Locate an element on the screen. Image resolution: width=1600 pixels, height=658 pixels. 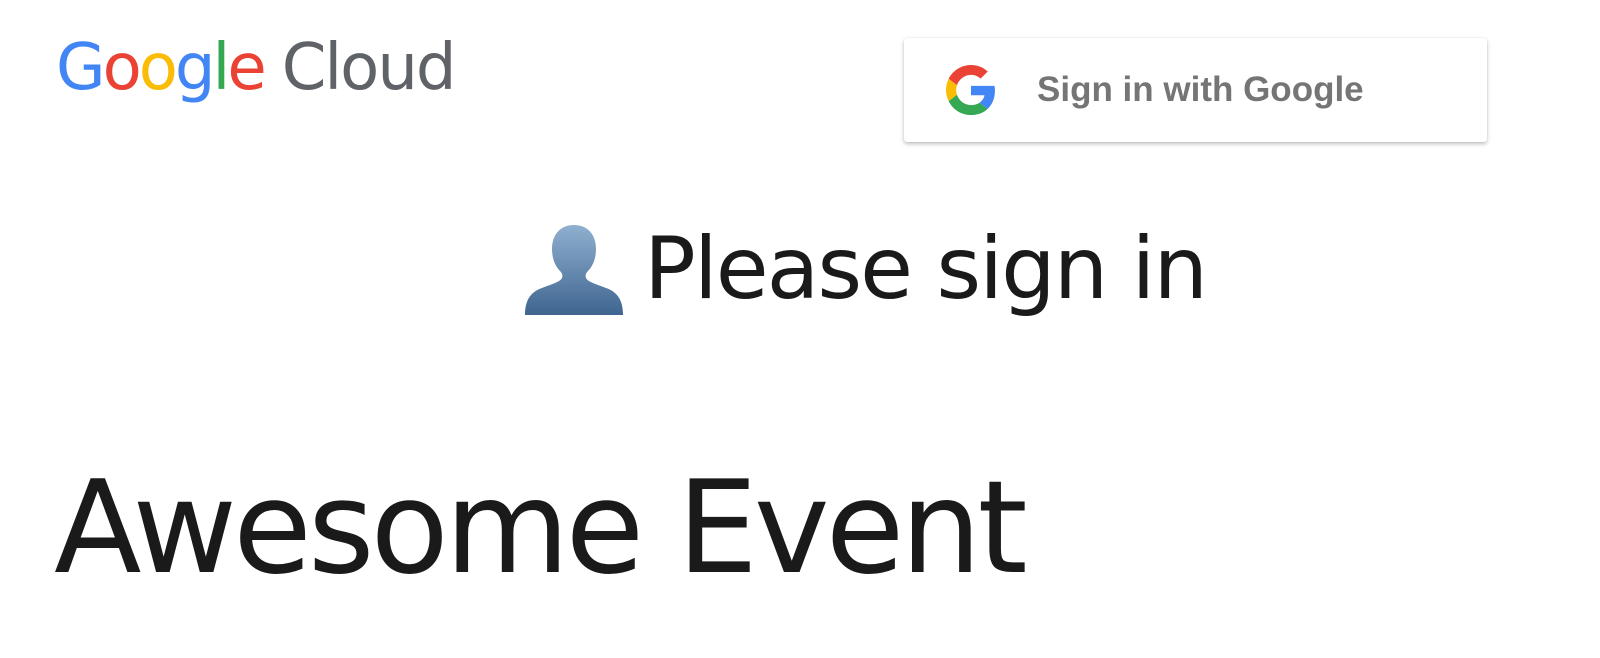
sign-in-with-google-button: Sign in with Google is located at coordinates (1195, 90).